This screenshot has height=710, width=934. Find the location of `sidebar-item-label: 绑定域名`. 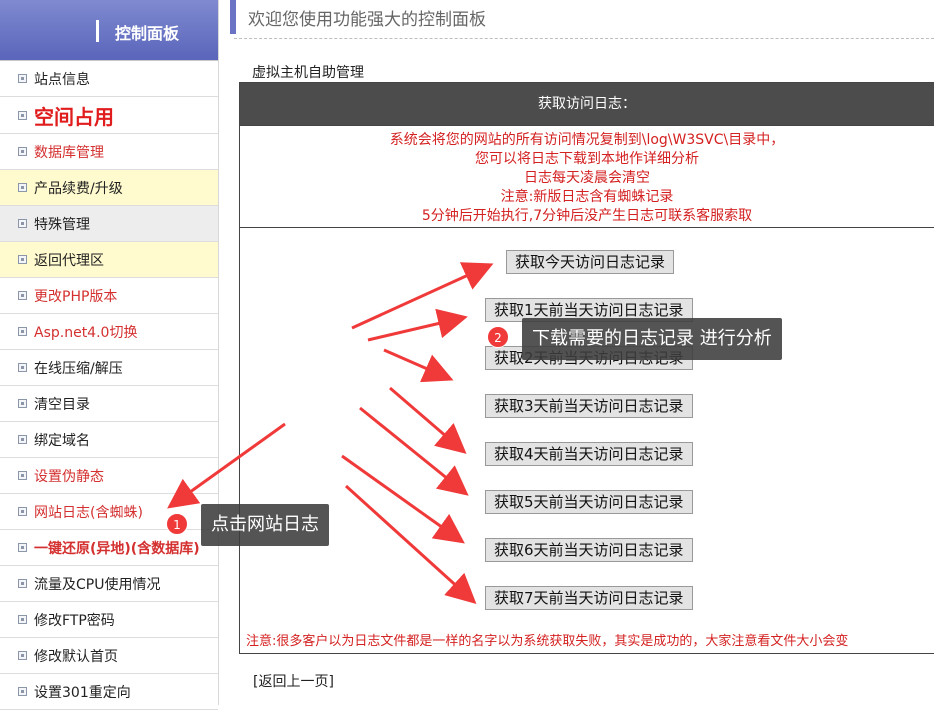

sidebar-item-label: 绑定域名 is located at coordinates (62, 440).